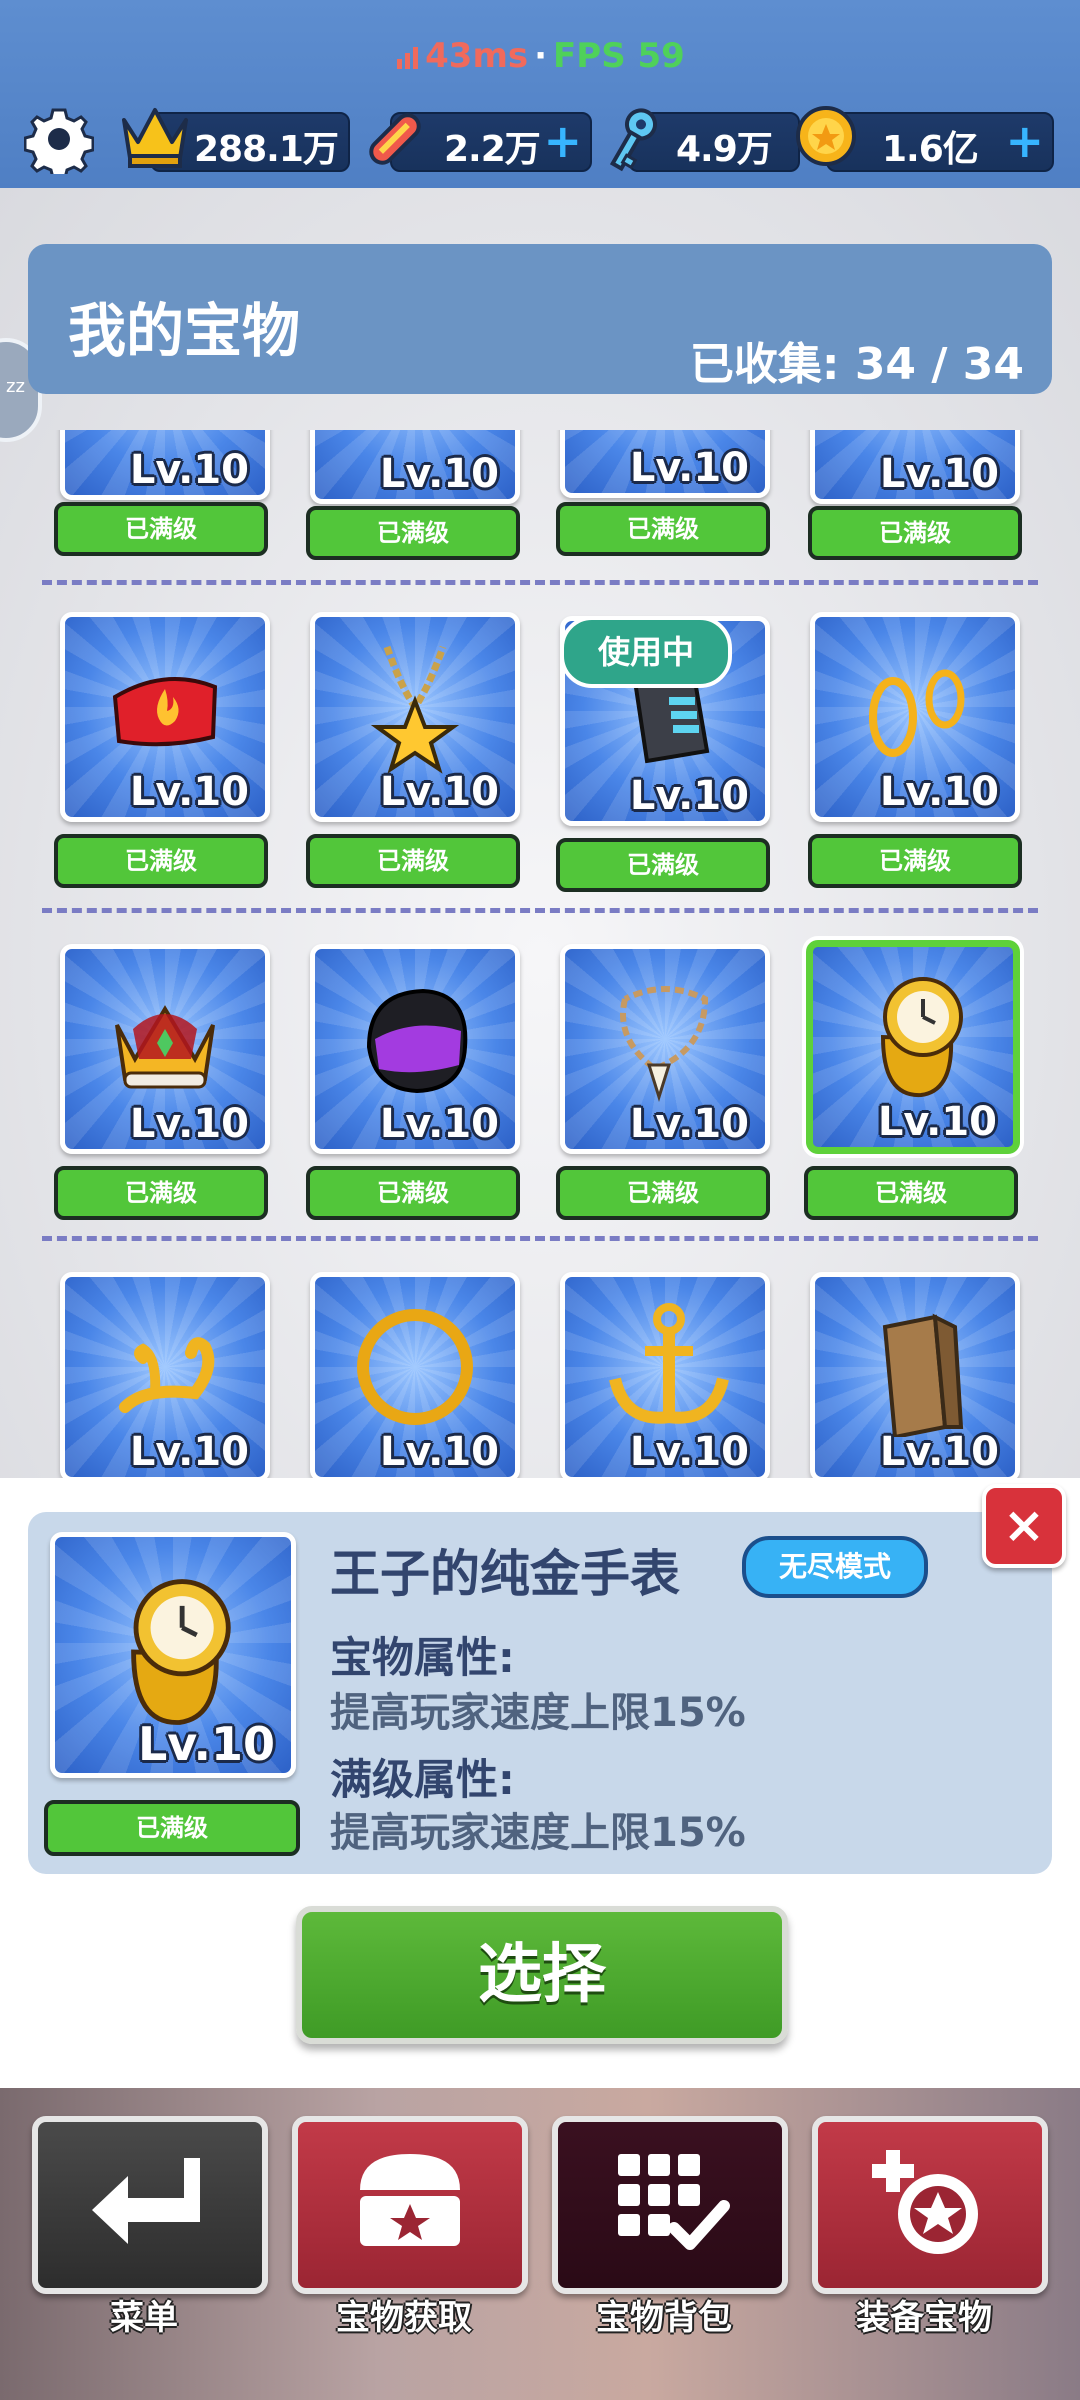  I want to click on treasure-card-star-necklace: Lv.10, so click(415, 717).